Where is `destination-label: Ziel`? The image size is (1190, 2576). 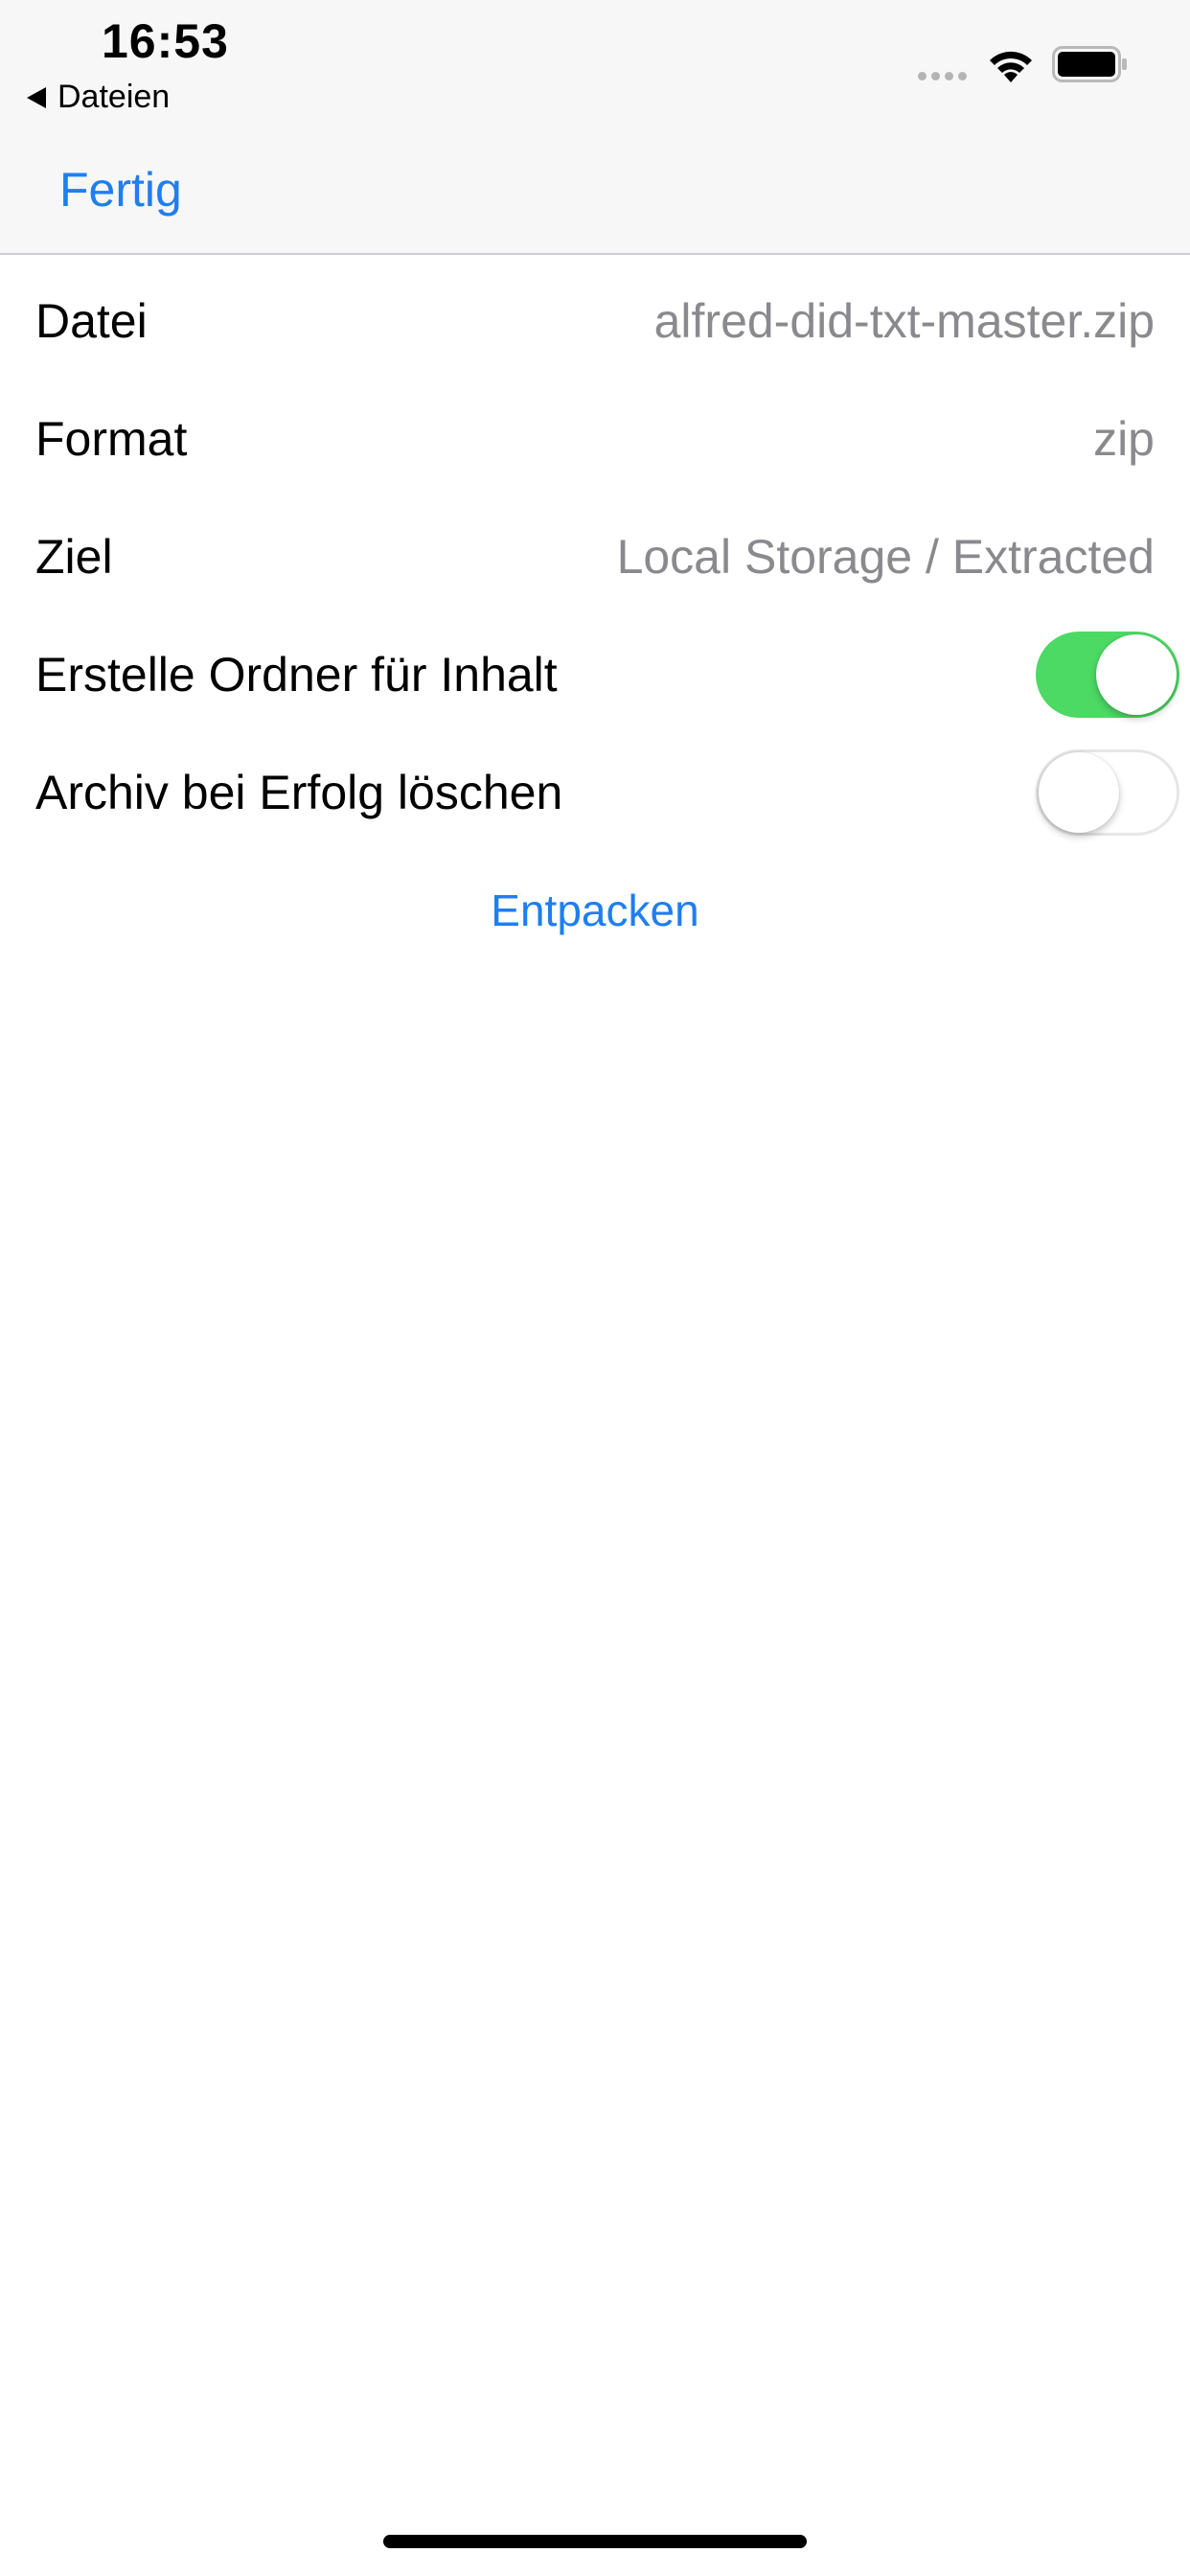 destination-label: Ziel is located at coordinates (74, 556).